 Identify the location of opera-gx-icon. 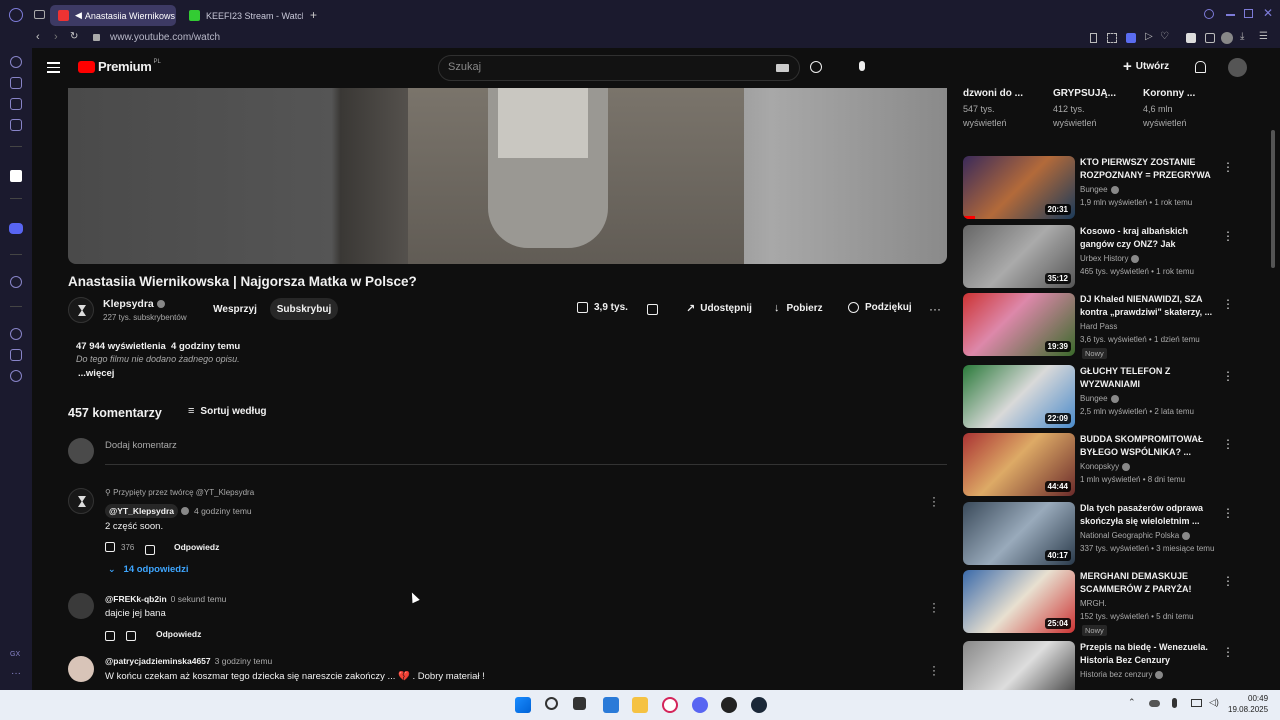
(670, 705).